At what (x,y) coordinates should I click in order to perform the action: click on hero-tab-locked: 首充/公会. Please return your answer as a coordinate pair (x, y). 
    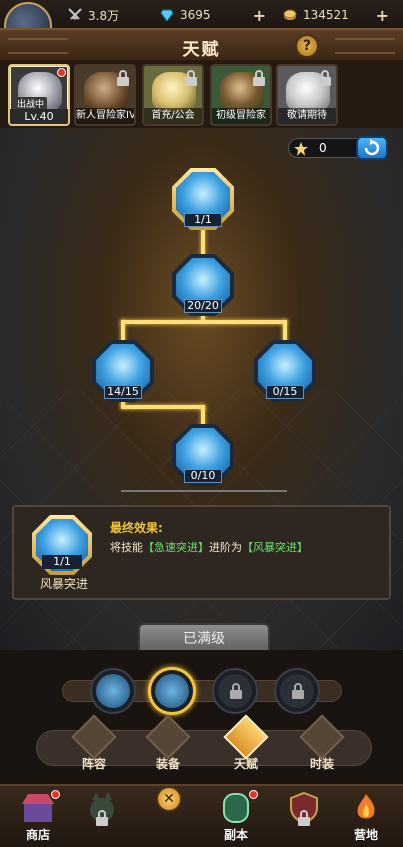
    Looking at the image, I should click on (173, 95).